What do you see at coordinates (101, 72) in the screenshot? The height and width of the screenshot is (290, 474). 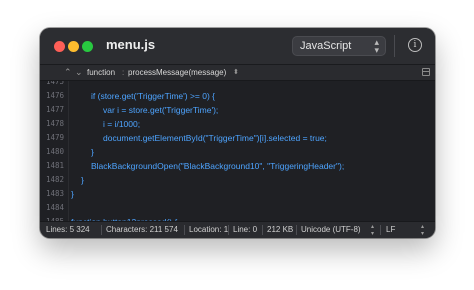 I see `symbol-kind: function` at bounding box center [101, 72].